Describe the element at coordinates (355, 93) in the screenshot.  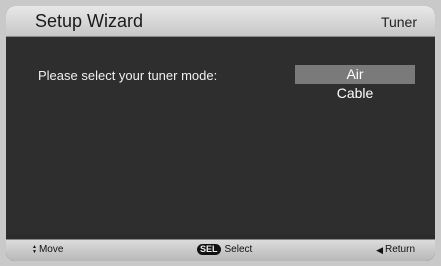
I see `option-cable: Cable` at that location.